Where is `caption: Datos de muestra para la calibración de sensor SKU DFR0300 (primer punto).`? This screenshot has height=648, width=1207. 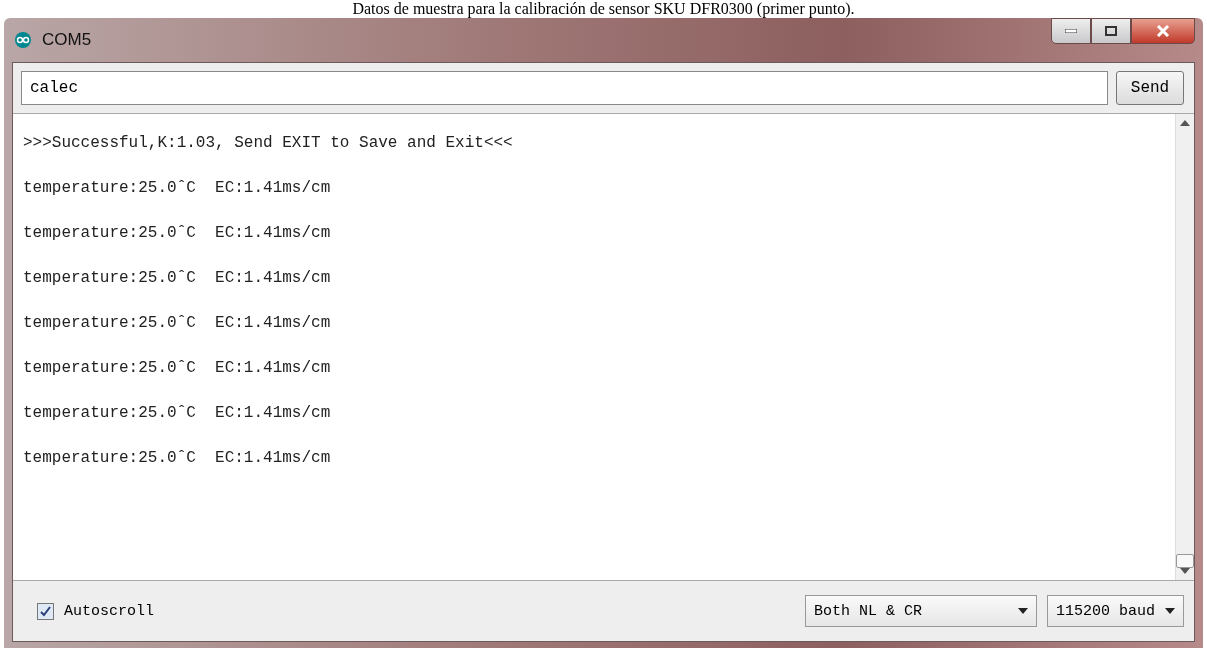 caption: Datos de muestra para la calibración de sensor SKU DFR0300 (primer punto). is located at coordinates (603, 9).